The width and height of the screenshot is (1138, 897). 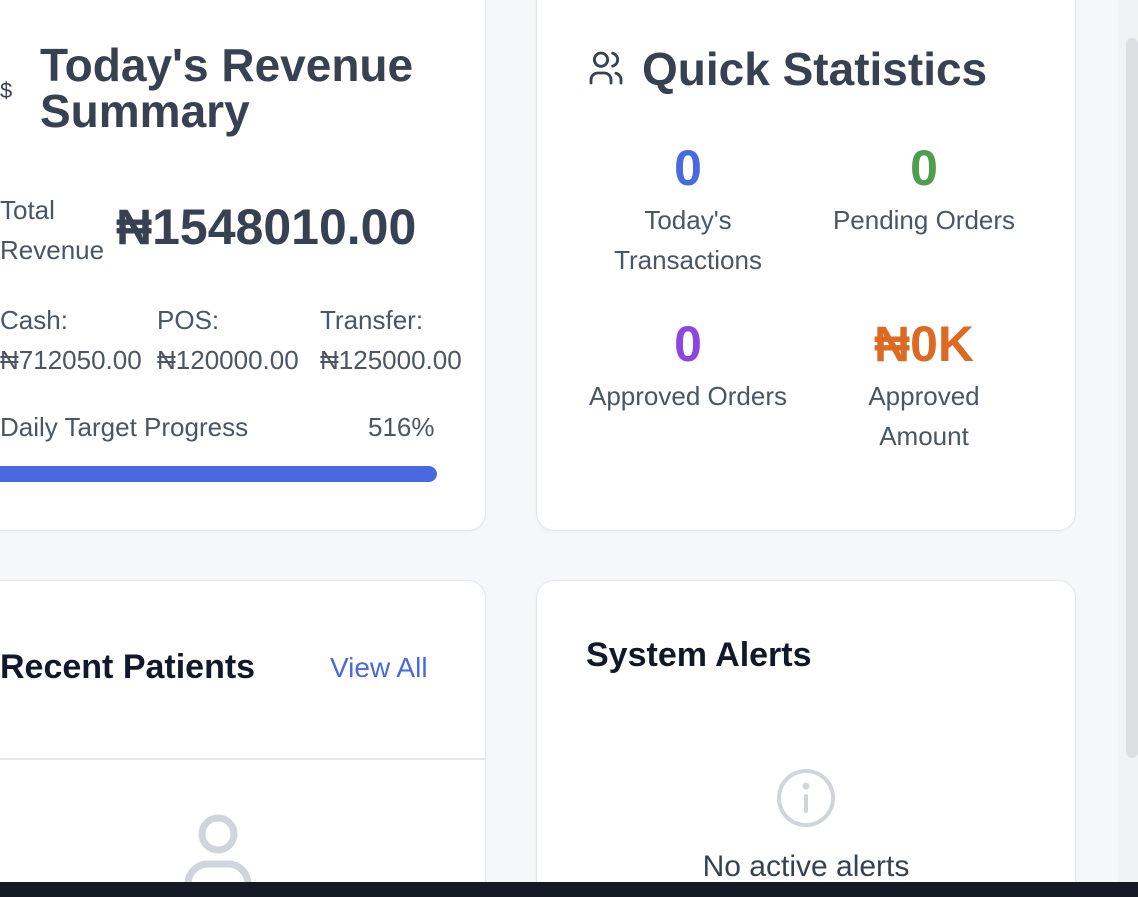 I want to click on daily-target-progress-bar, so click(x=218, y=474).